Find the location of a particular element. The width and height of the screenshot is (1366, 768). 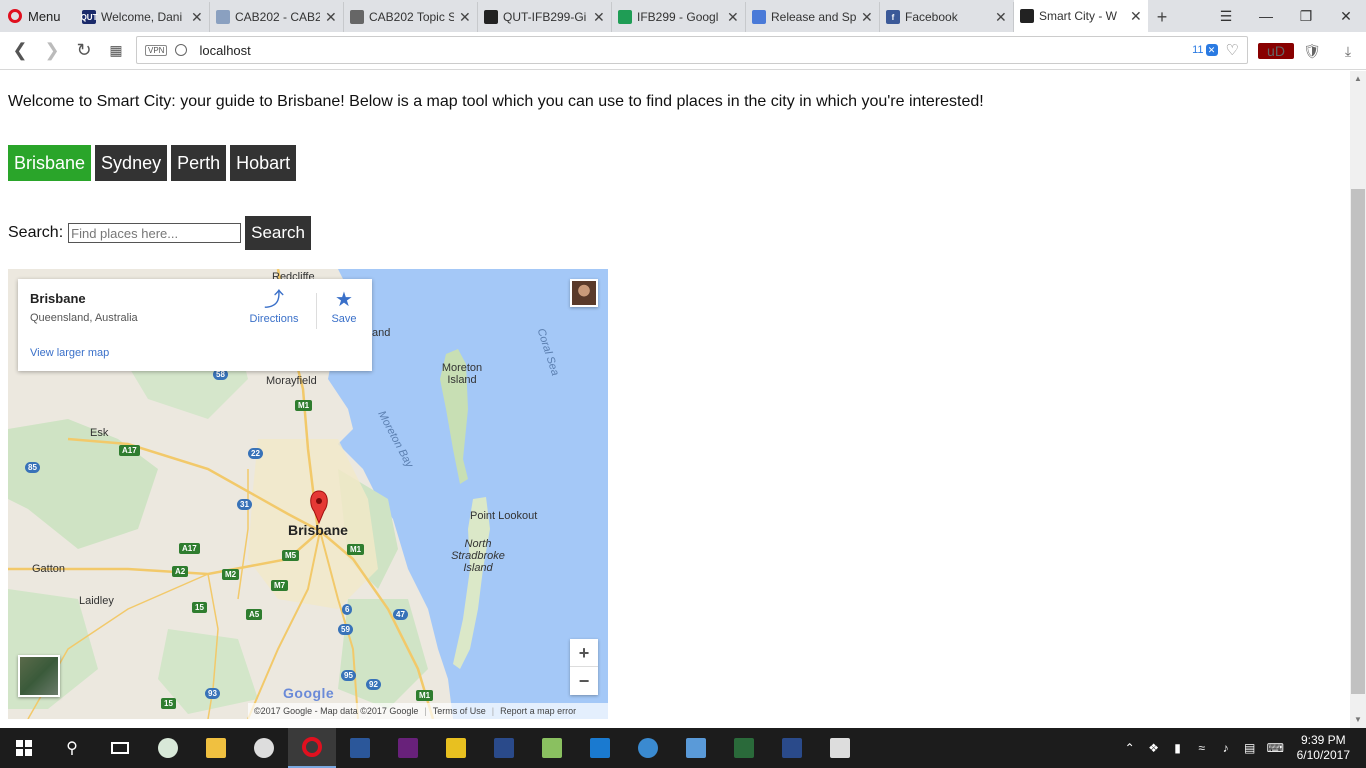

browser-tab: f Facebook ✕ is located at coordinates (947, 17).